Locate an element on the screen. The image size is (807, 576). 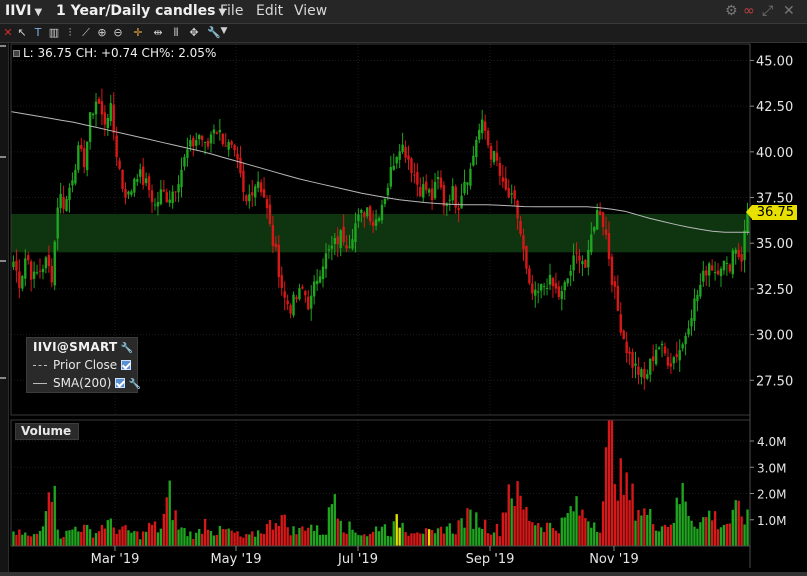
volume-tick-label: 4.0M is located at coordinates (771, 442).